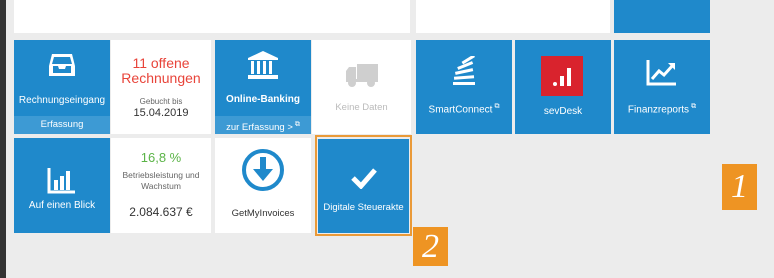 The image size is (774, 278). I want to click on tile-keine-daten: Keine Daten, so click(361, 87).